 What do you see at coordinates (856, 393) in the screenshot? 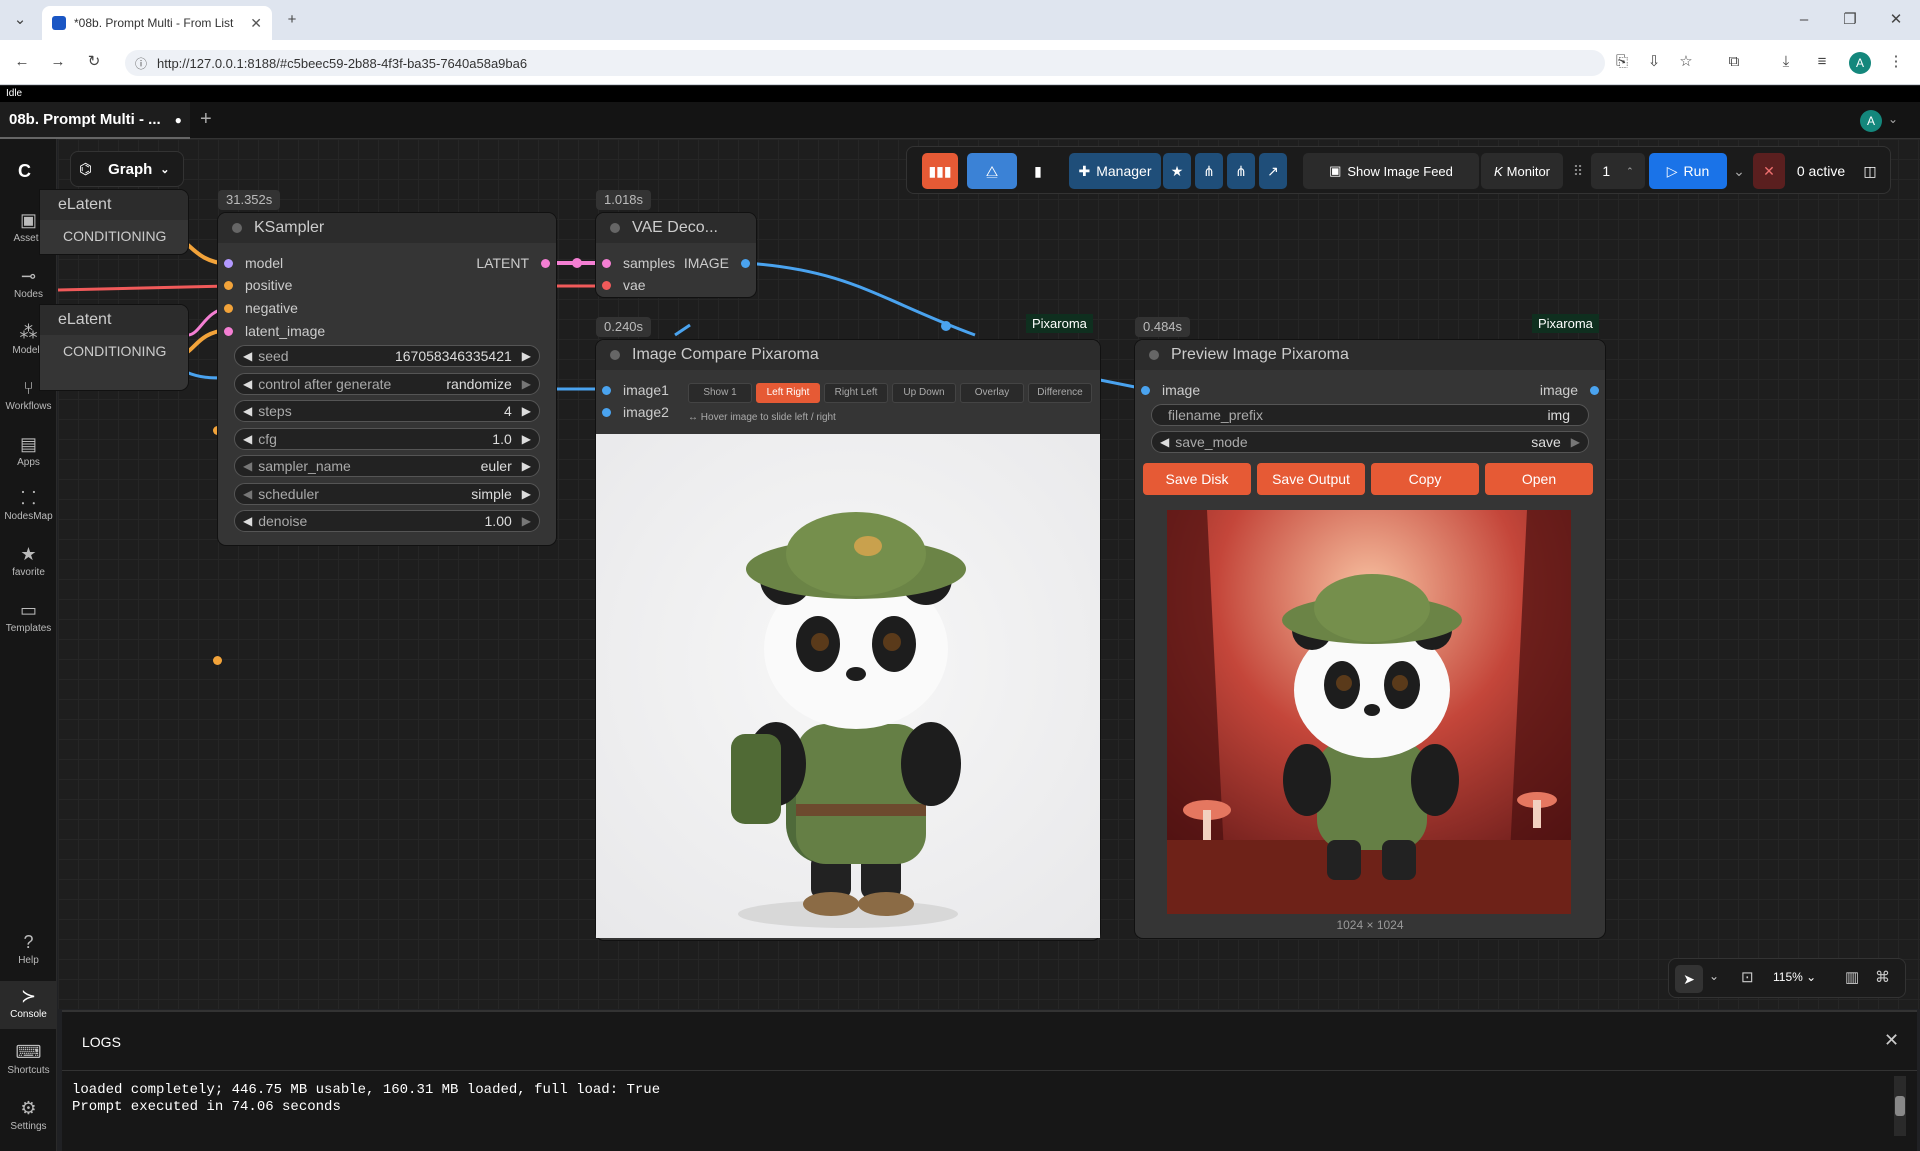
I see `mode-right-left-button: Right Left` at bounding box center [856, 393].